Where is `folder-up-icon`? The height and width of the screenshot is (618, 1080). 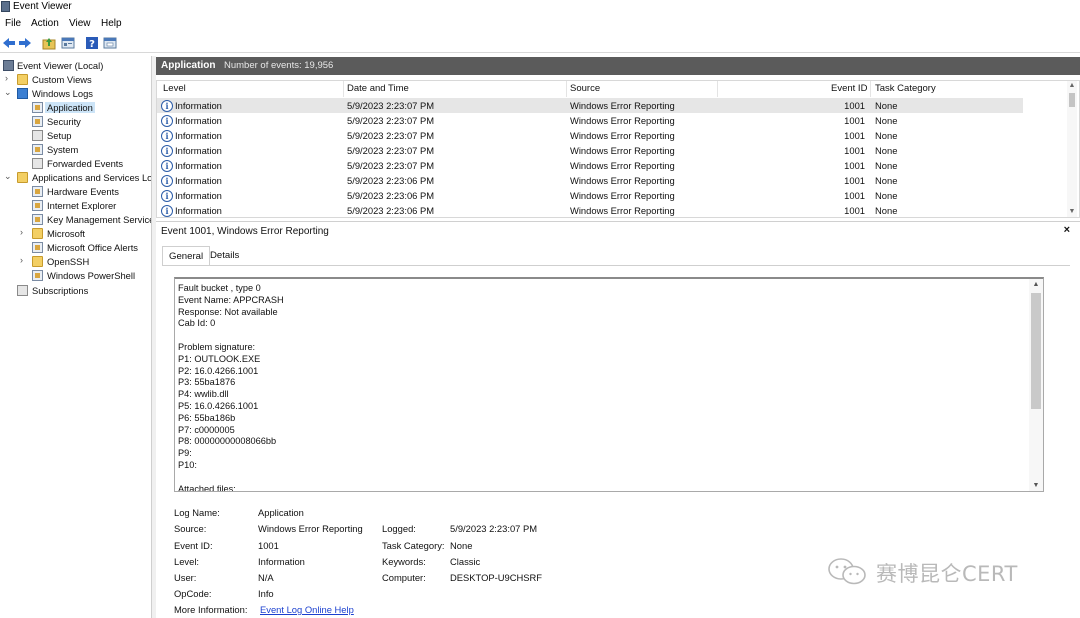
folder-up-icon is located at coordinates (49, 43).